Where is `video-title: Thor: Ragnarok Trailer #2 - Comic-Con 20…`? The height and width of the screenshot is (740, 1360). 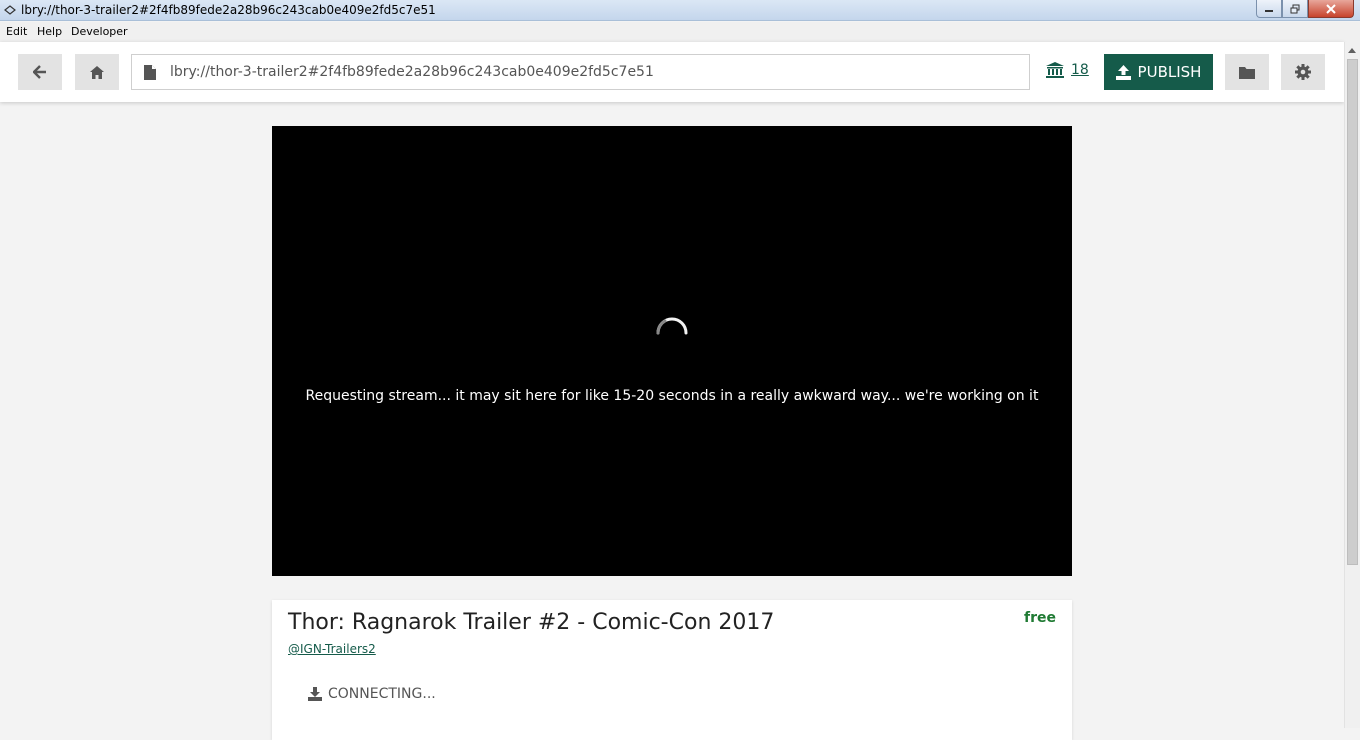
video-title: Thor: Ragnarok Trailer #2 - Comic-Con 20… is located at coordinates (531, 622).